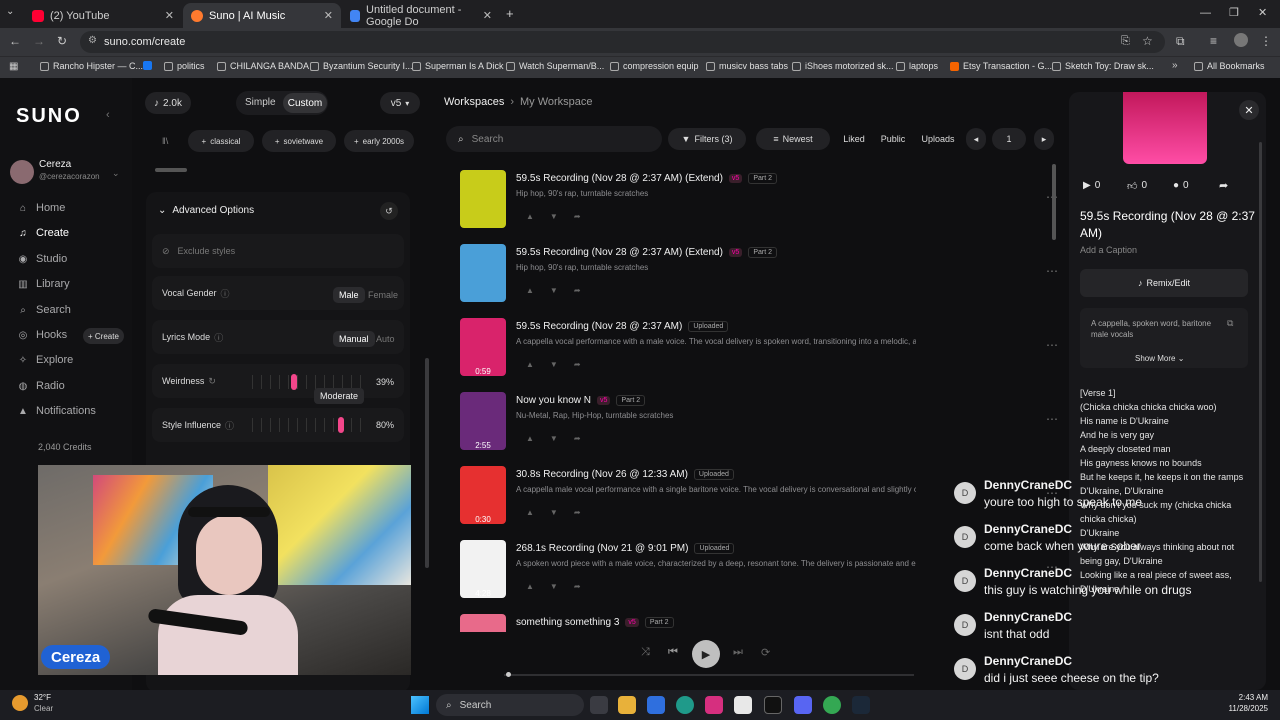 This screenshot has height=720, width=1280. Describe the element at coordinates (349, 295) in the screenshot. I see `vocal-male-option: Male` at that location.